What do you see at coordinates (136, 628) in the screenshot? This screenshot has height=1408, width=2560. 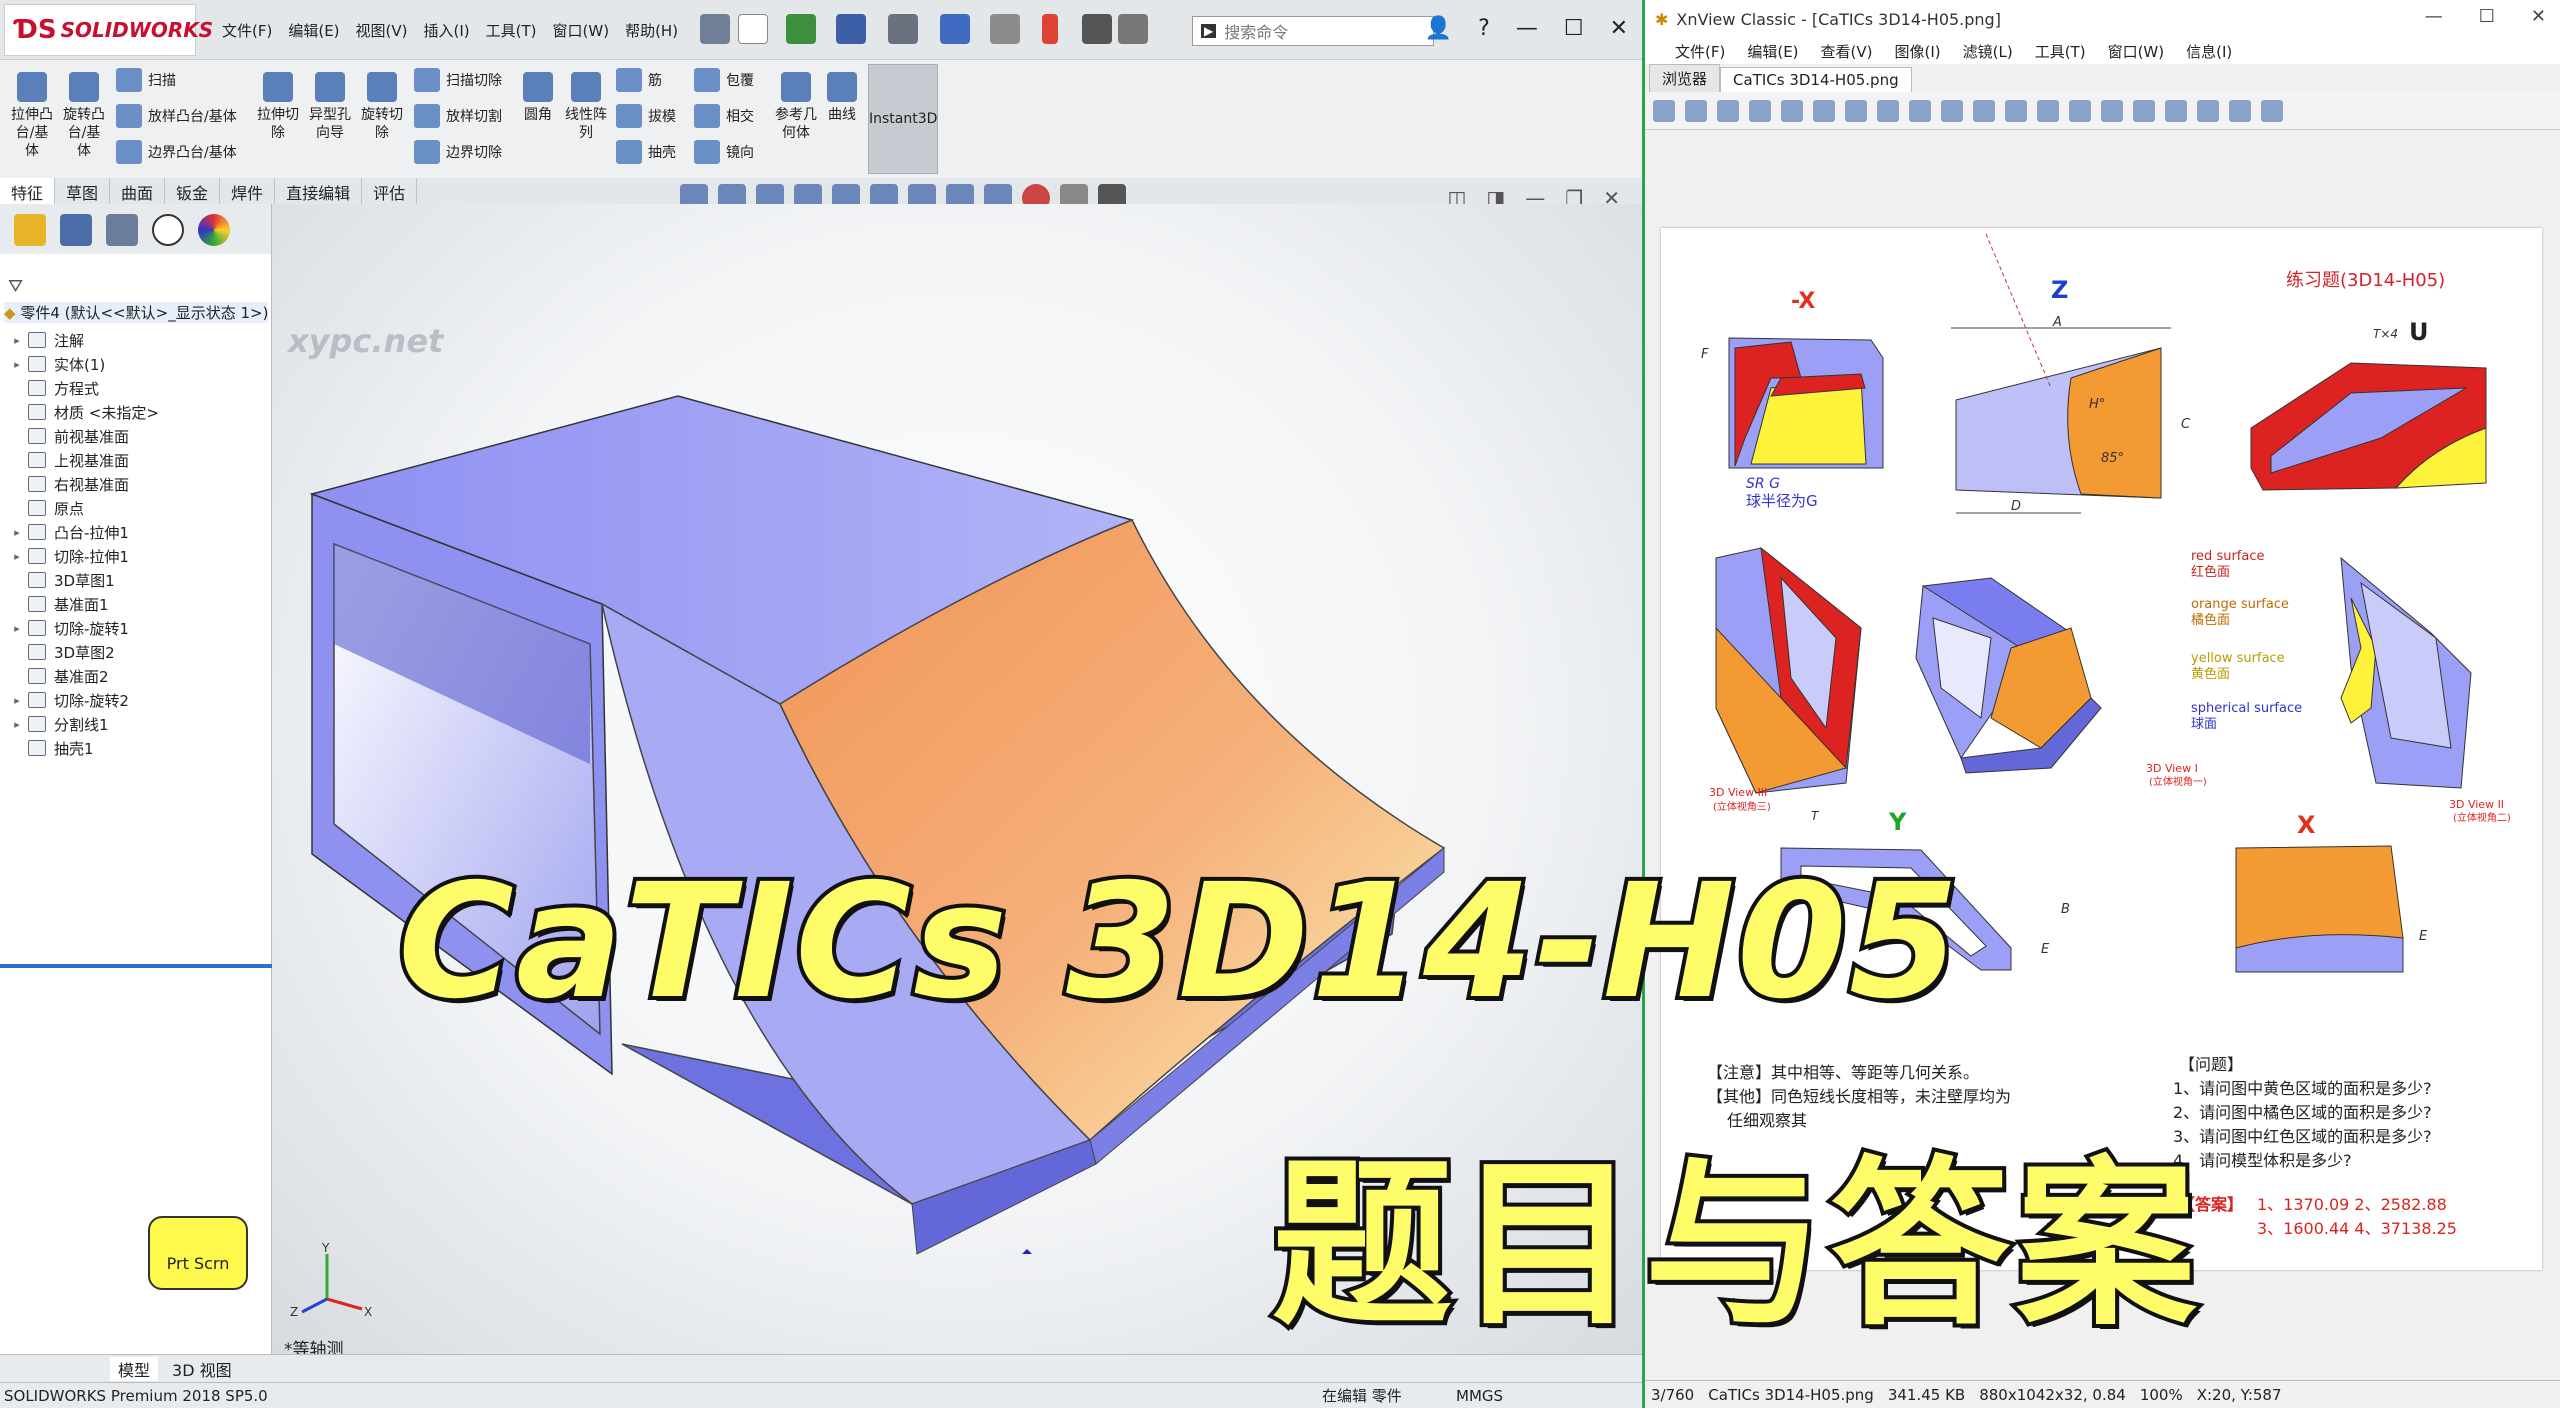 I see `tree-item: ▸ 切除-旋转1` at bounding box center [136, 628].